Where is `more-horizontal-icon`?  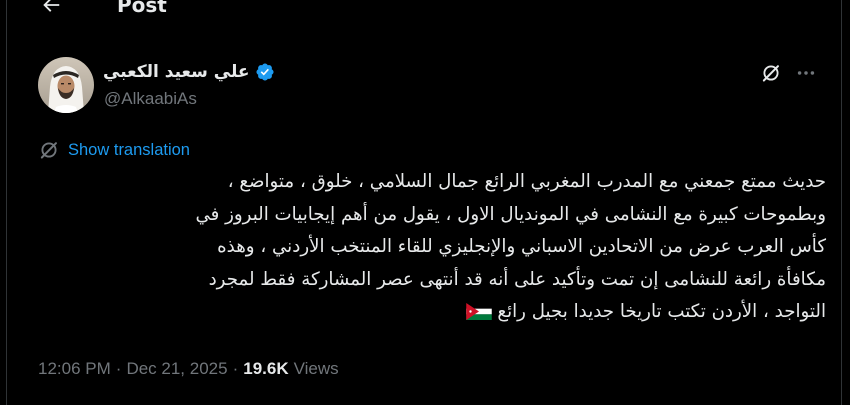 more-horizontal-icon is located at coordinates (806, 73).